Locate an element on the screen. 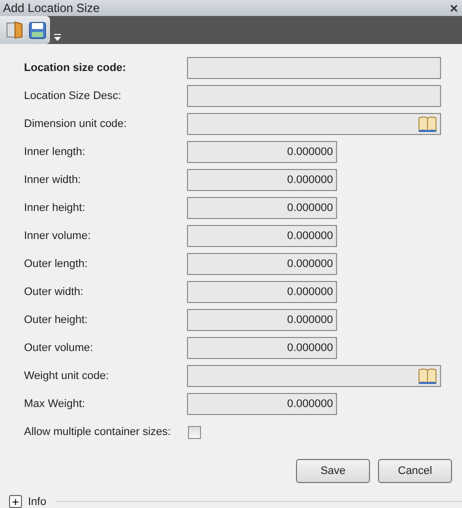  field-label: Outer height: is located at coordinates (56, 320).